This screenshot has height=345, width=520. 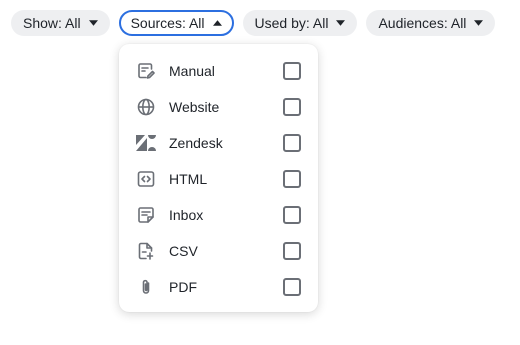 I want to click on manual-checkbox, so click(x=292, y=71).